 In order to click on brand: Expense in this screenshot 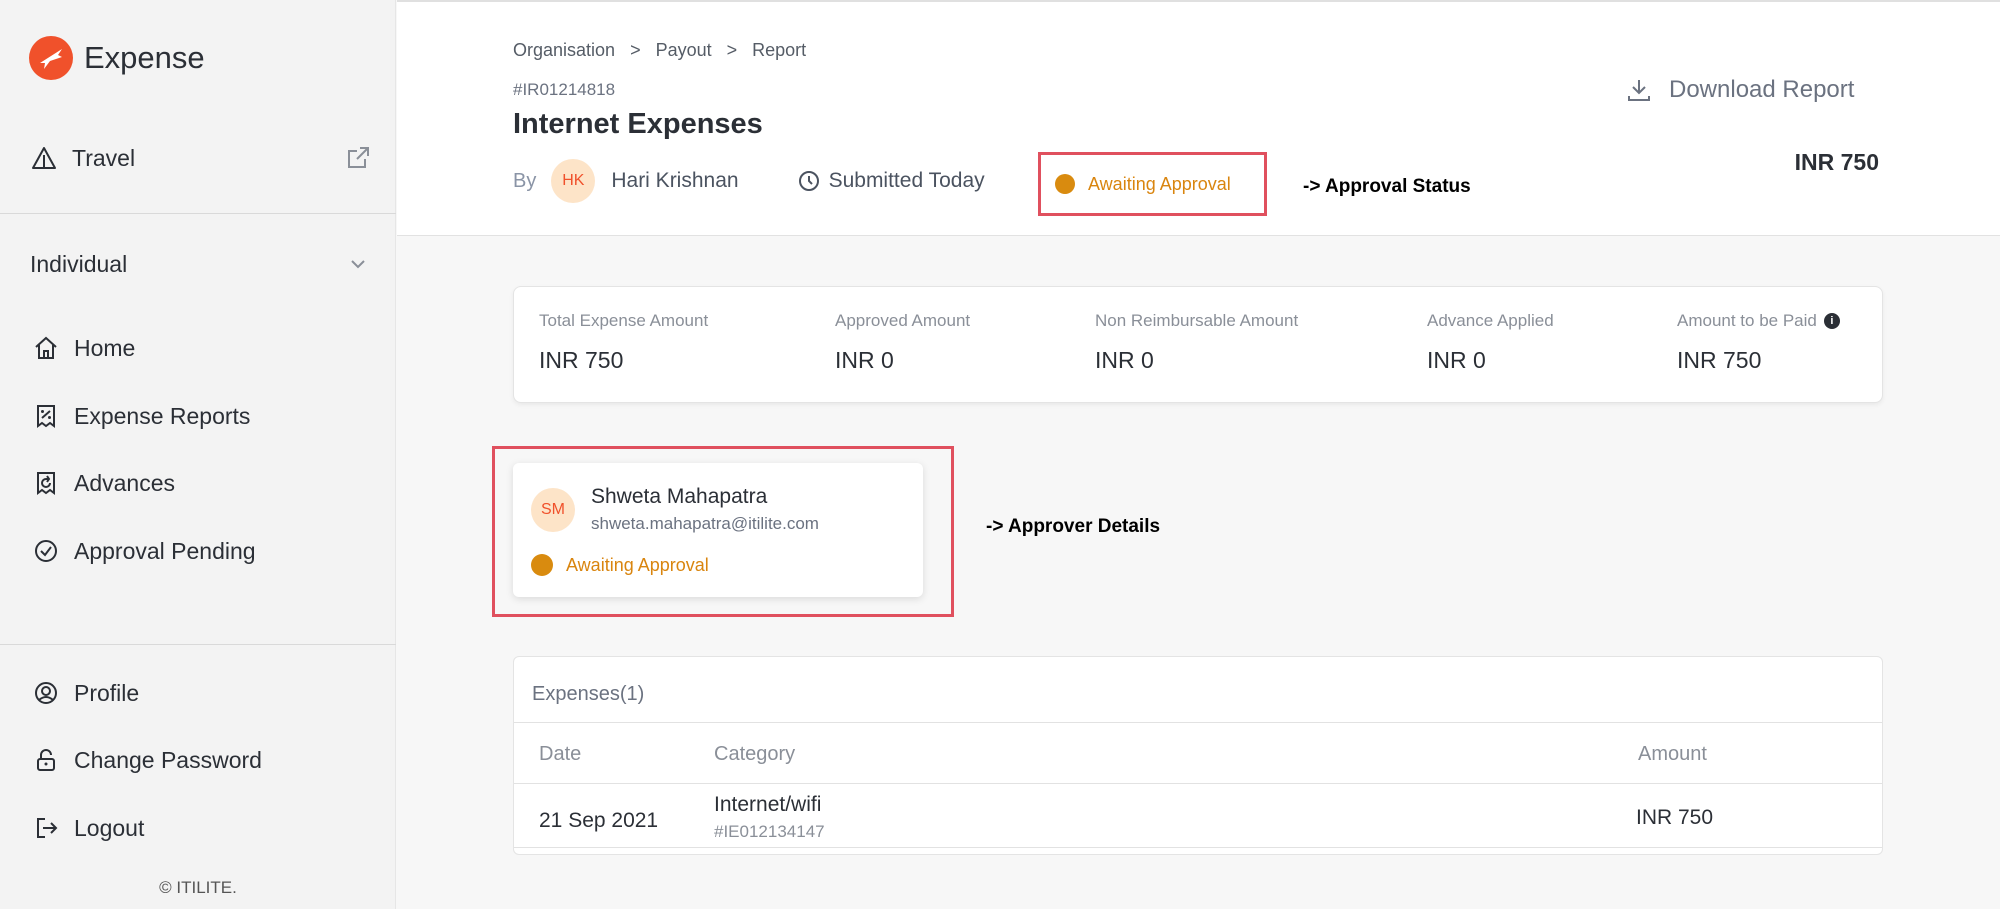, I will do `click(117, 58)`.